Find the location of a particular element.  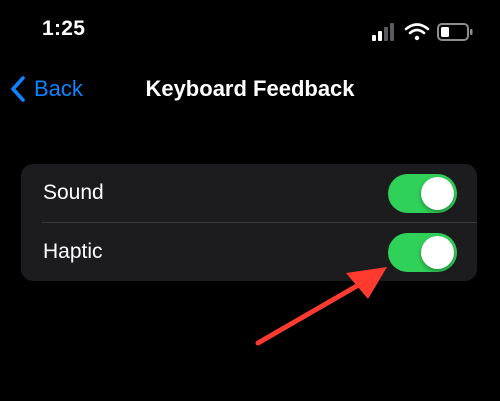

navigation-bar: Back Keyboard Feedback is located at coordinates (250, 88).